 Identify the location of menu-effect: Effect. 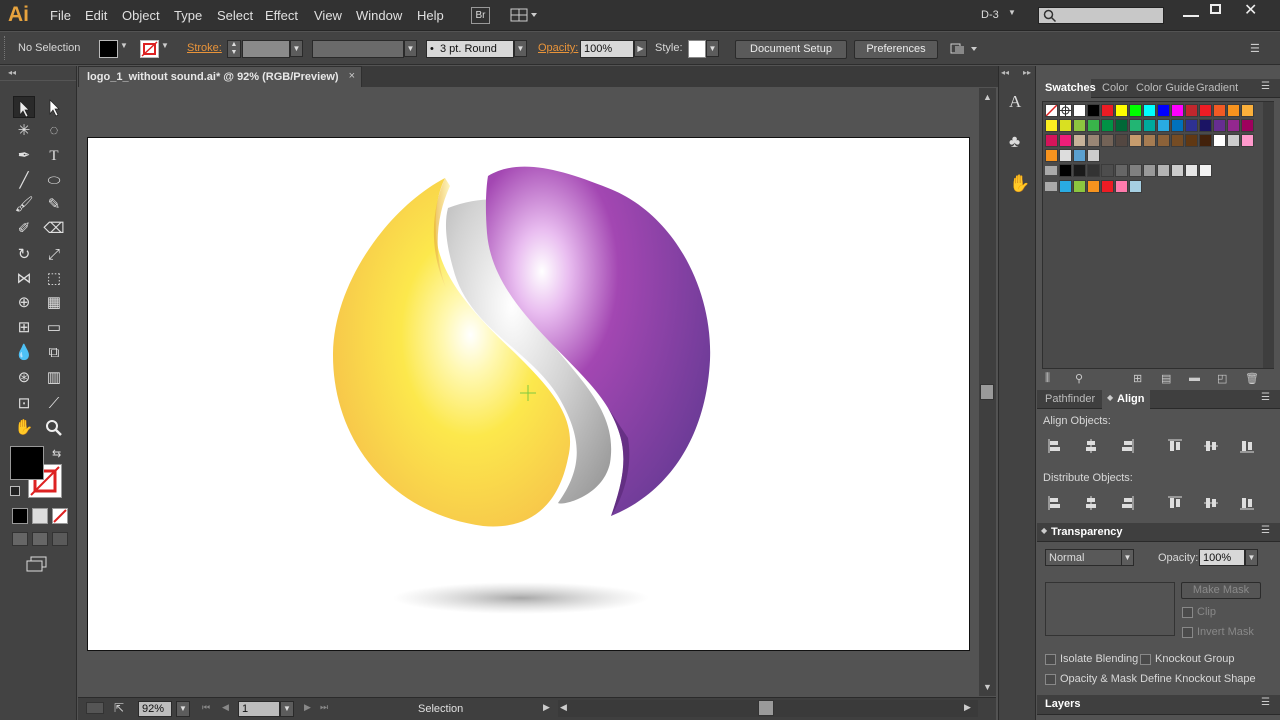
(281, 15).